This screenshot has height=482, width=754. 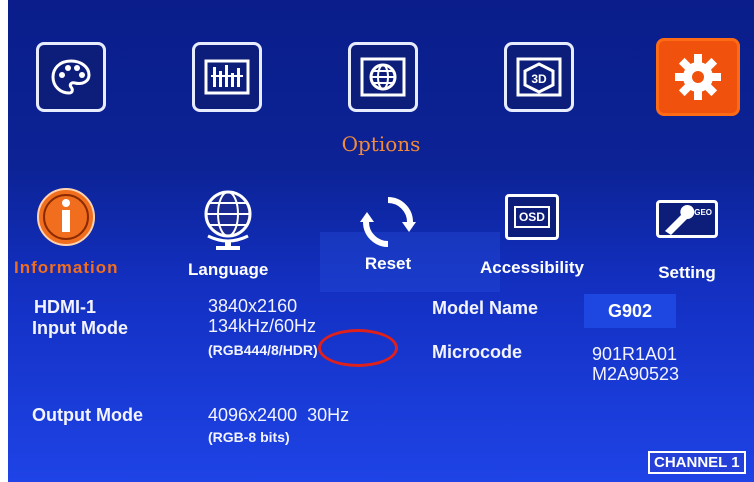 I want to click on svg-text: 3D, so click(x=539, y=79).